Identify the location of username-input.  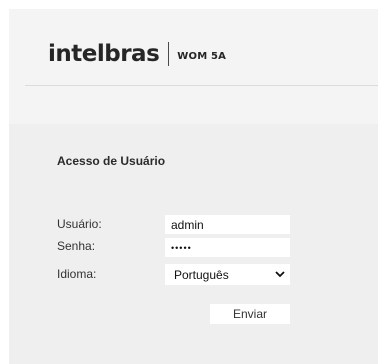
(227, 224).